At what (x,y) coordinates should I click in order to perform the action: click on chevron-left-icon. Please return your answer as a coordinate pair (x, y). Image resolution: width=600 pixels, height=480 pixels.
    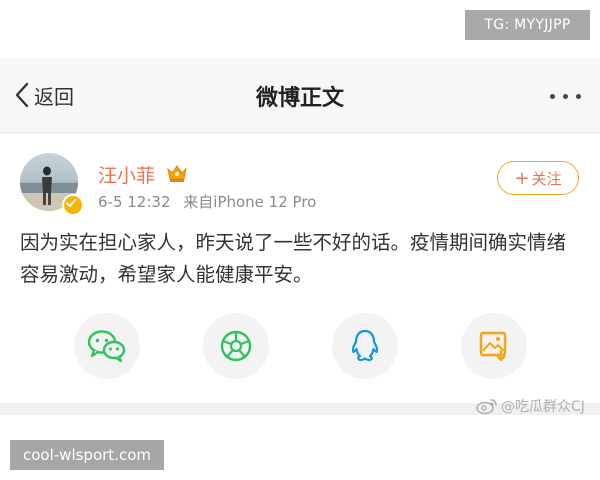
    Looking at the image, I should click on (22, 95).